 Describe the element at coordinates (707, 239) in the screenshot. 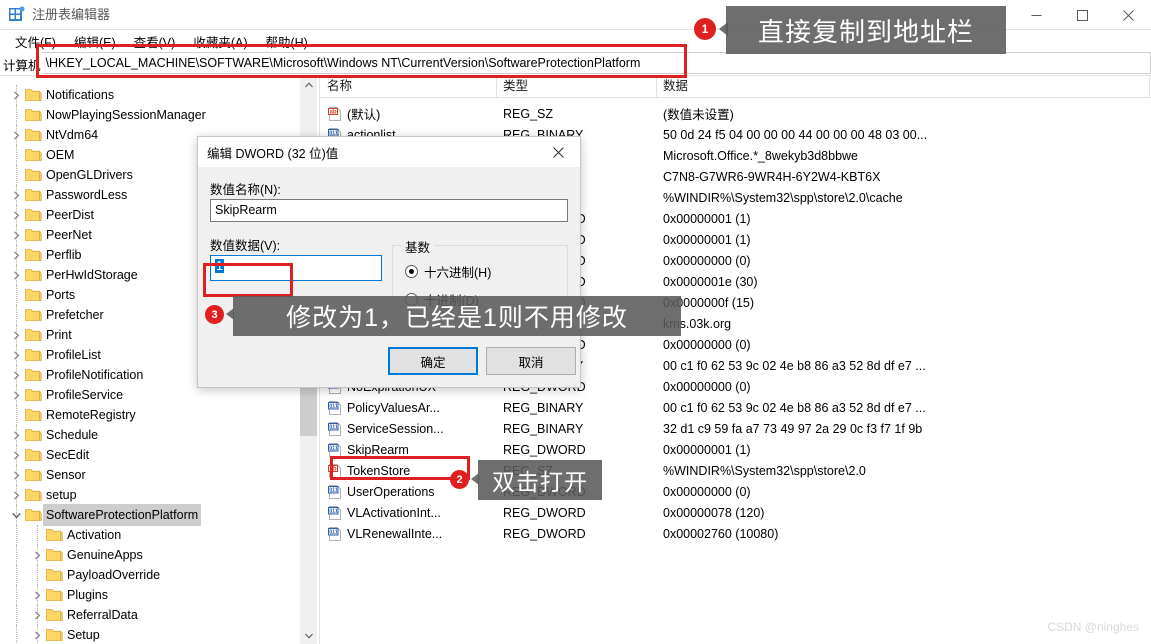

I see `value-data-cell: 0x00000001 (1)` at that location.